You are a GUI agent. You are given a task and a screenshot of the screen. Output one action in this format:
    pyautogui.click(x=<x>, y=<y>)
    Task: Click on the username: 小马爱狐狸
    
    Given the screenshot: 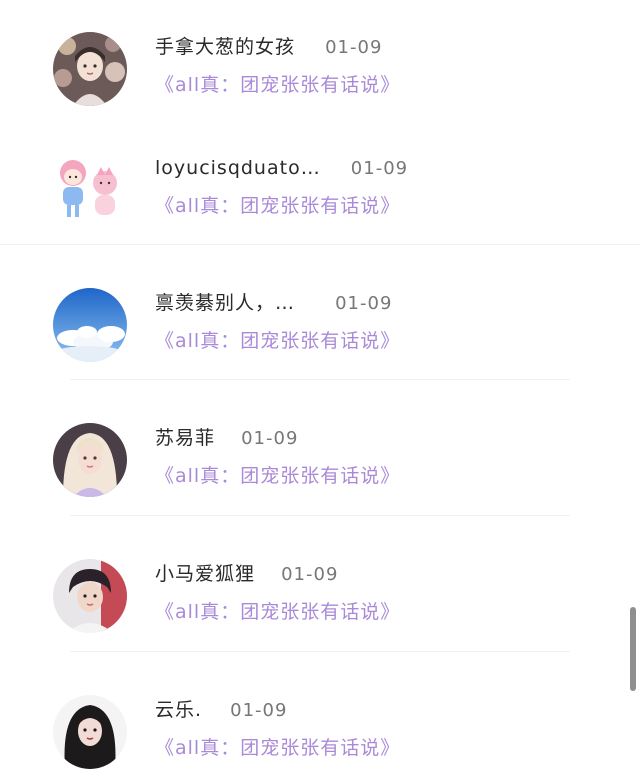 What is the action you would take?
    pyautogui.click(x=205, y=574)
    